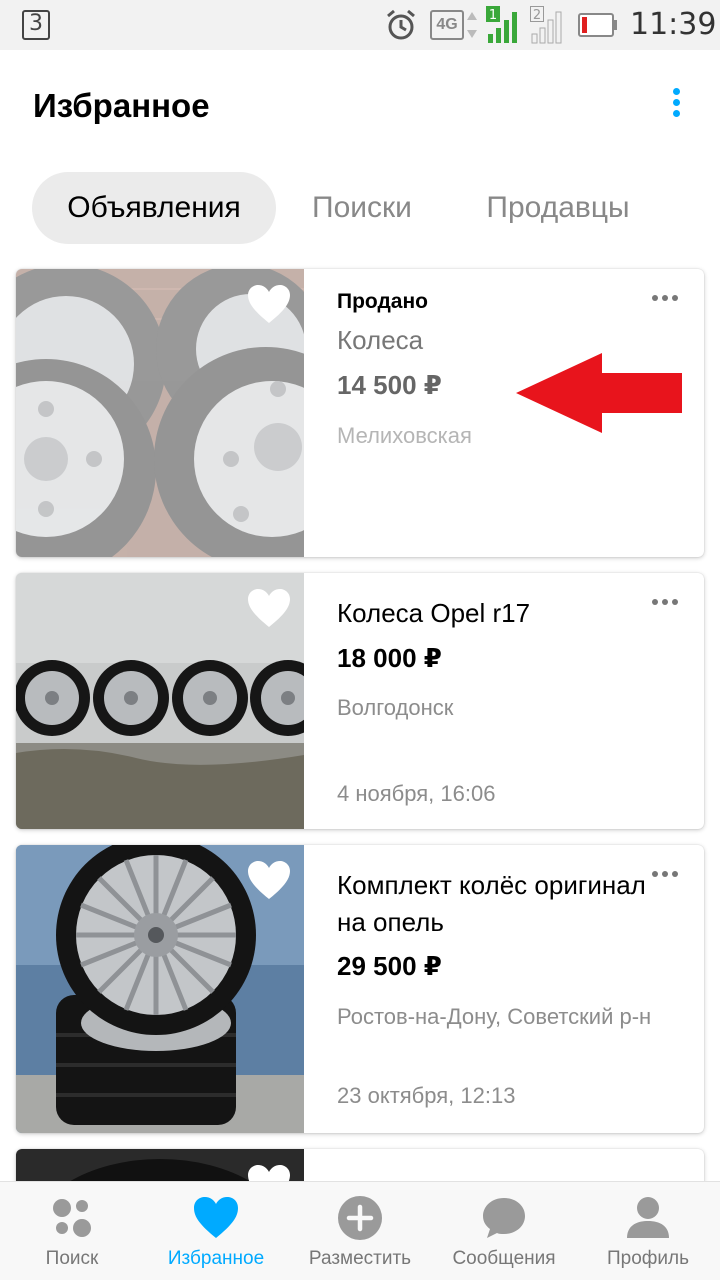 Image resolution: width=720 pixels, height=1280 pixels. Describe the element at coordinates (501, 24) in the screenshot. I see `signal-sim1-icon: 1` at that location.